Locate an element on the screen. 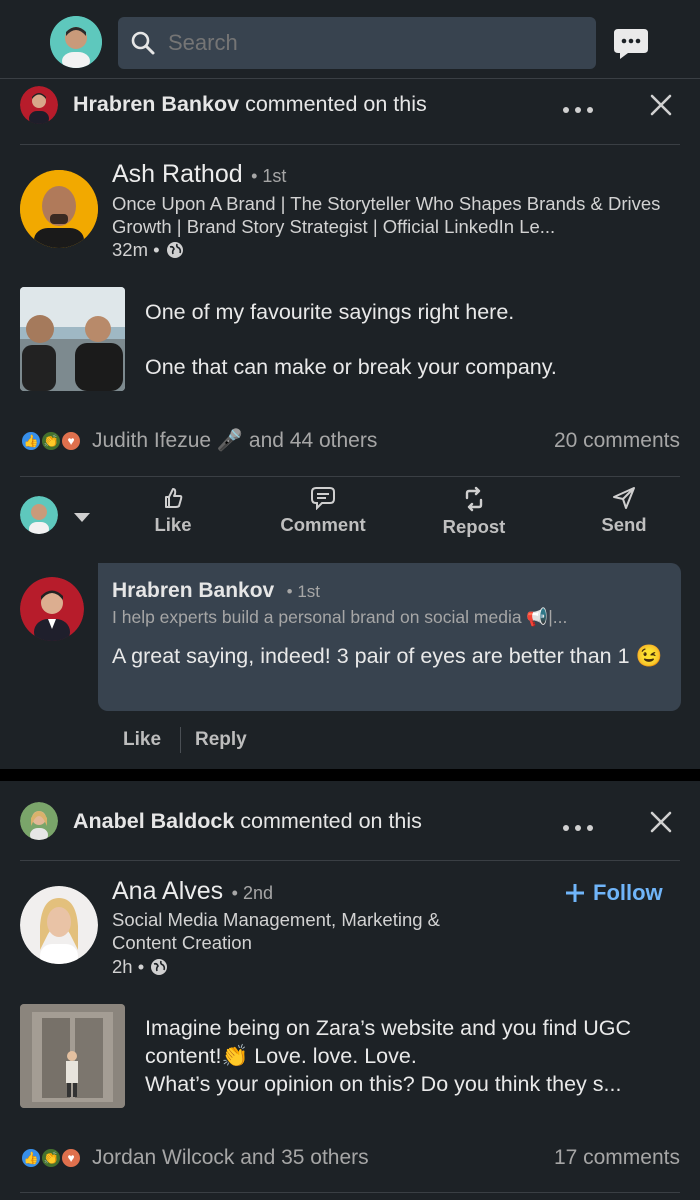 The image size is (700, 1200). actor-avatar is located at coordinates (39, 105).